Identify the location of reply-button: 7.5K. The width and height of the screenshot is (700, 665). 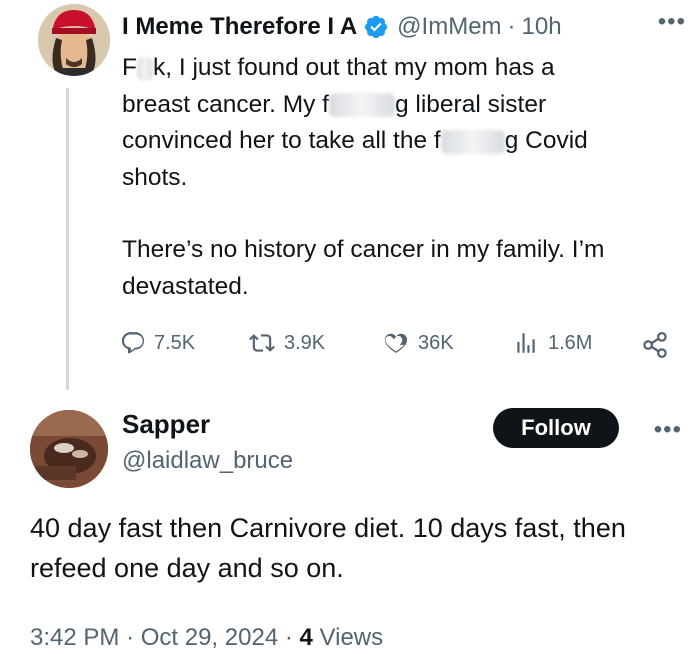
(157, 343).